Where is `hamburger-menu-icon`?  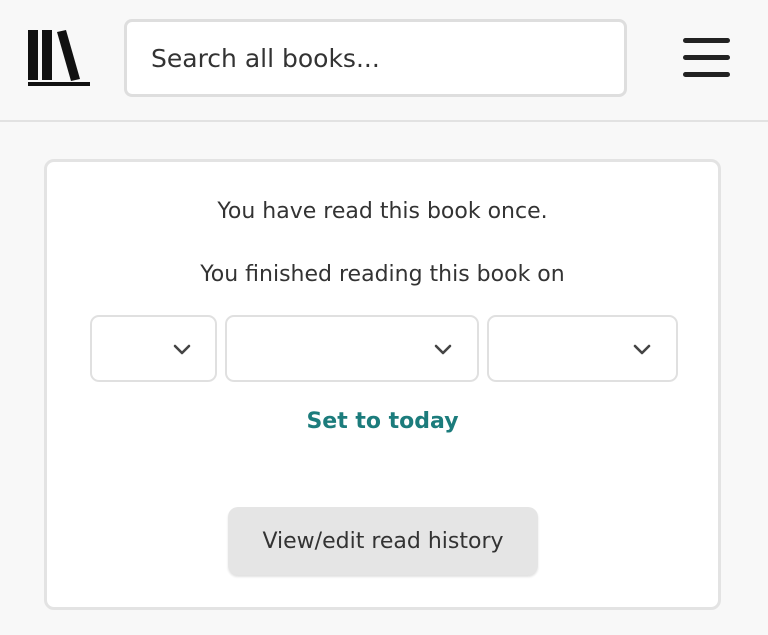
hamburger-menu-icon is located at coordinates (706, 58).